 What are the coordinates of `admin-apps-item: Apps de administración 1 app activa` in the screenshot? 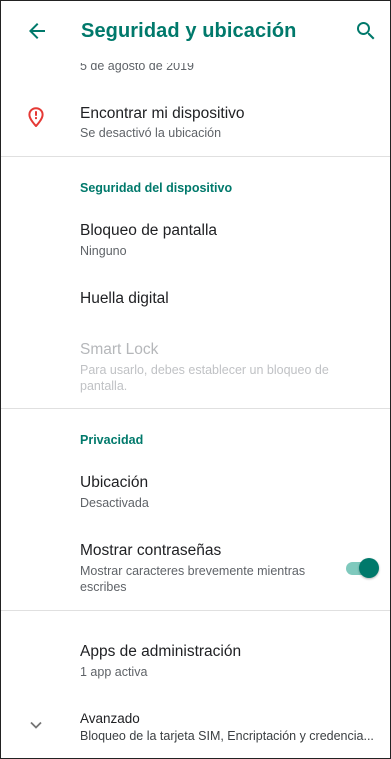 It's located at (195, 660).